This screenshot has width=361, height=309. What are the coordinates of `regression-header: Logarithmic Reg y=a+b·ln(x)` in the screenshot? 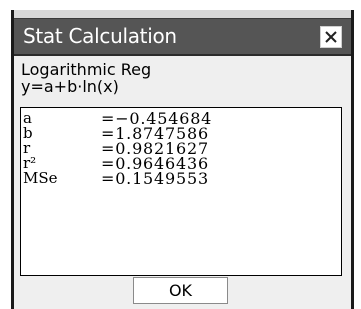 It's located at (181, 78).